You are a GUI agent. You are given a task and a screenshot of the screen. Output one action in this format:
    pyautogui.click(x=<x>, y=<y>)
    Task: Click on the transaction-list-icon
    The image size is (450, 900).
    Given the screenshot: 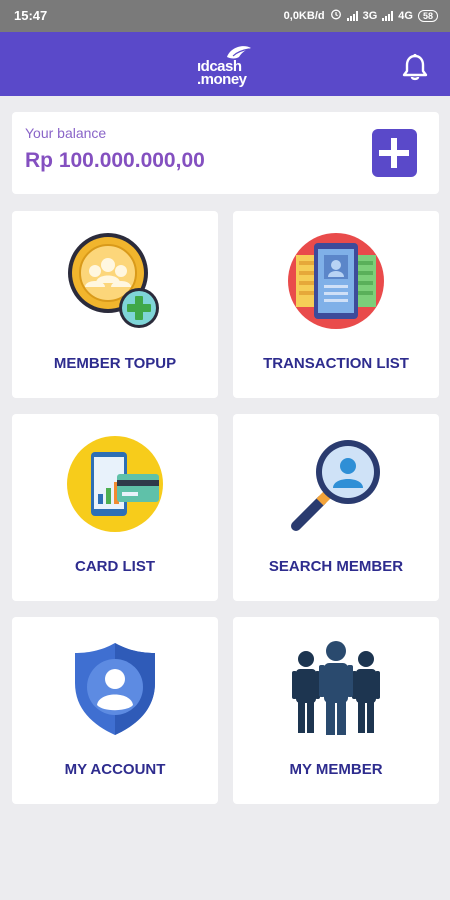 What is the action you would take?
    pyautogui.click(x=336, y=281)
    